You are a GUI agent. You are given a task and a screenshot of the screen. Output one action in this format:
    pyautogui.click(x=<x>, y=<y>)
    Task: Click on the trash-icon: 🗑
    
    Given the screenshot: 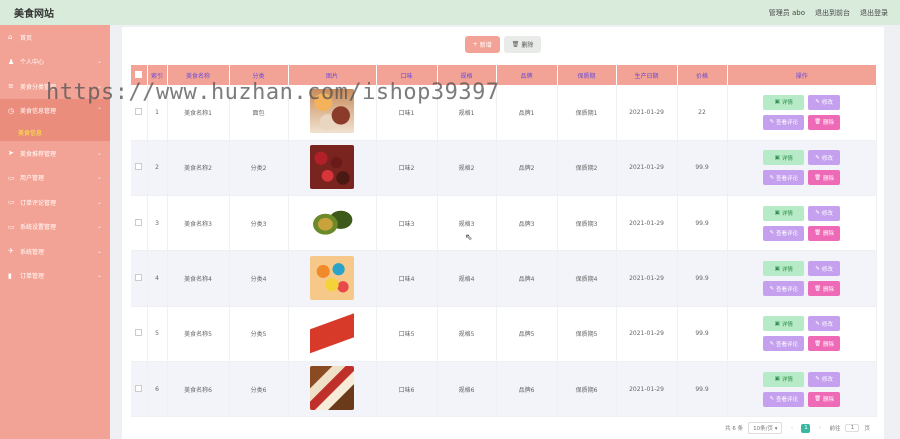 What is the action you would take?
    pyautogui.click(x=818, y=399)
    